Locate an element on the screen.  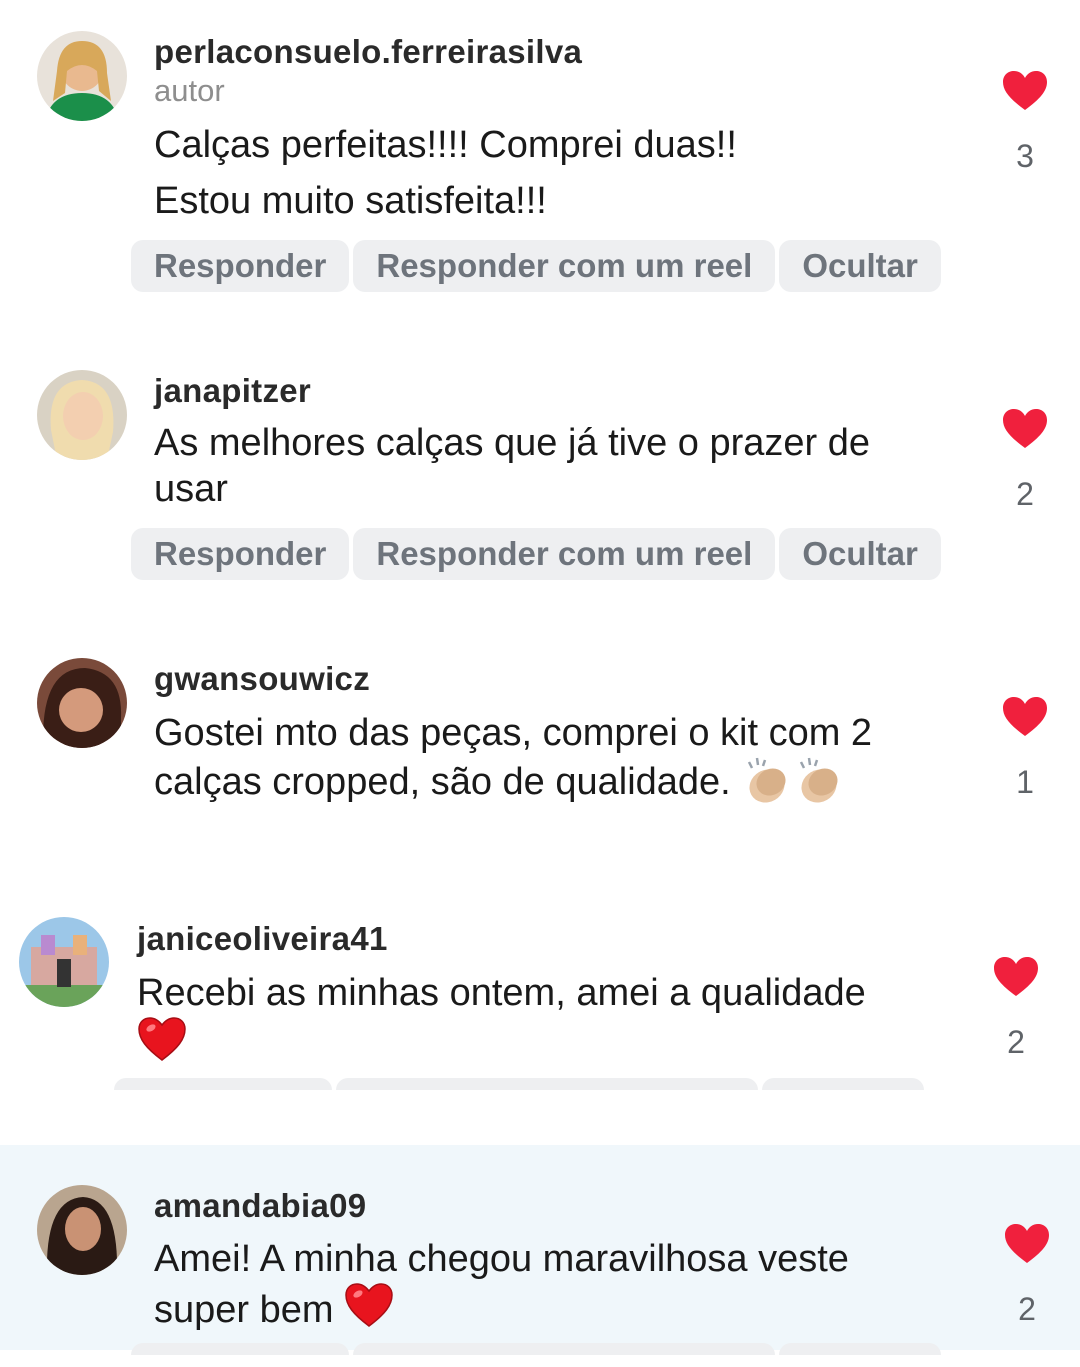
comment-line-emoji is located at coordinates (532, 1041).